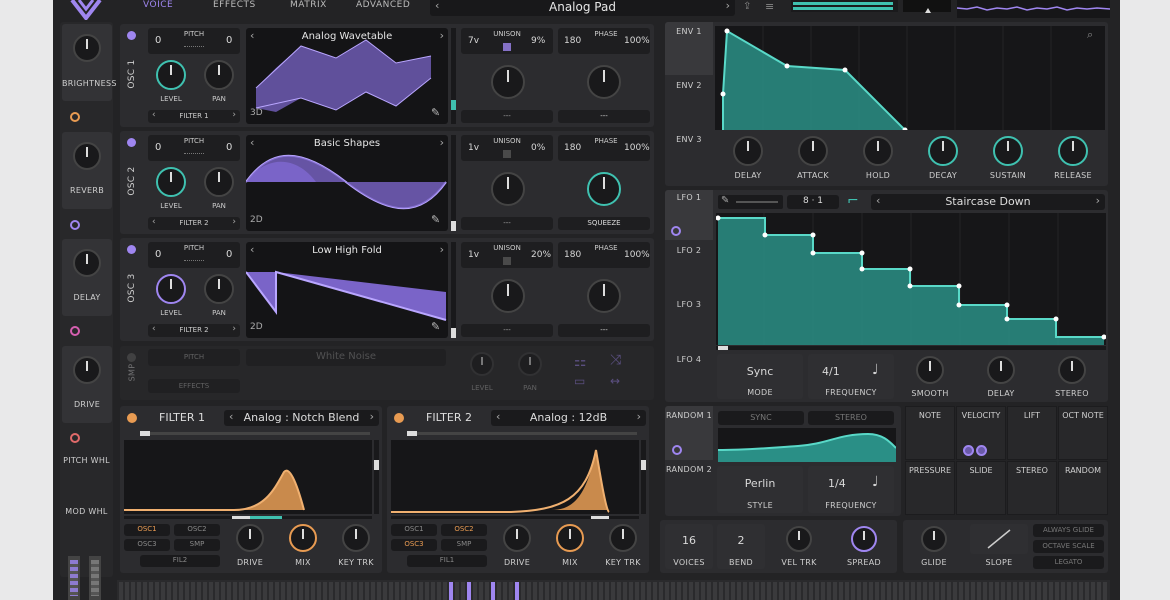 Image resolution: width=1170 pixels, height=600 pixels. Describe the element at coordinates (194, 116) in the screenshot. I see `osc-1-filter-route: ‹ FILTER 1 ›` at that location.